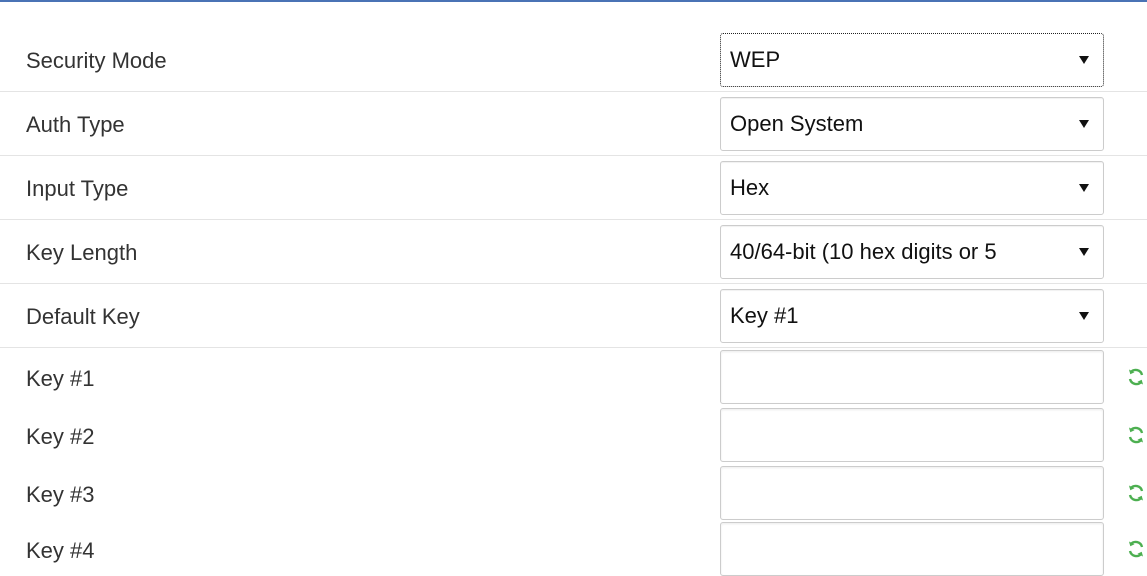 The width and height of the screenshot is (1147, 576). I want to click on default-key-select: Key #1, so click(912, 316).